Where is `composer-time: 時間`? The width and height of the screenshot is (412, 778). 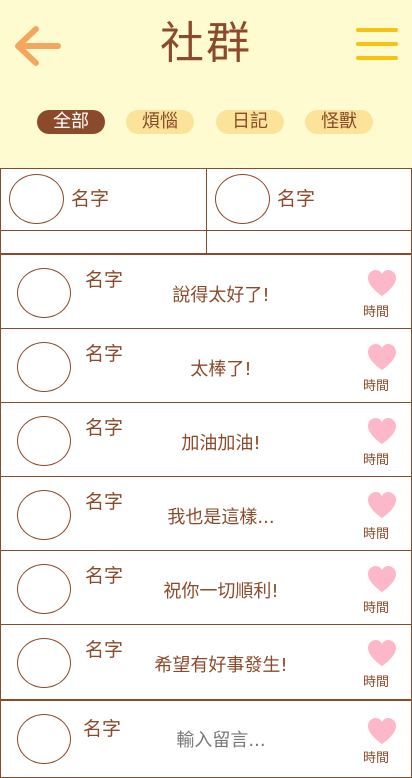
composer-time: 時間 is located at coordinates (376, 758).